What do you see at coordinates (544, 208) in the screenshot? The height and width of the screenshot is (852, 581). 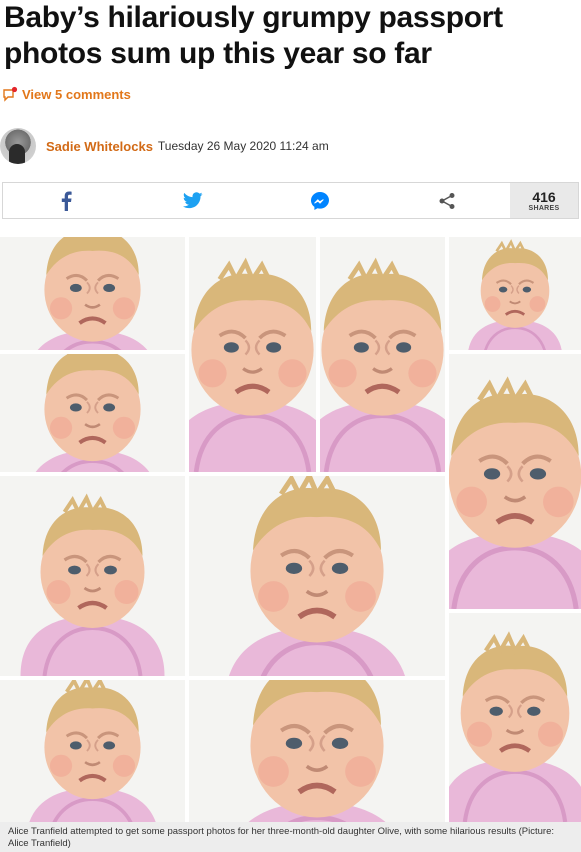 I see `share-count-label: SHARES` at bounding box center [544, 208].